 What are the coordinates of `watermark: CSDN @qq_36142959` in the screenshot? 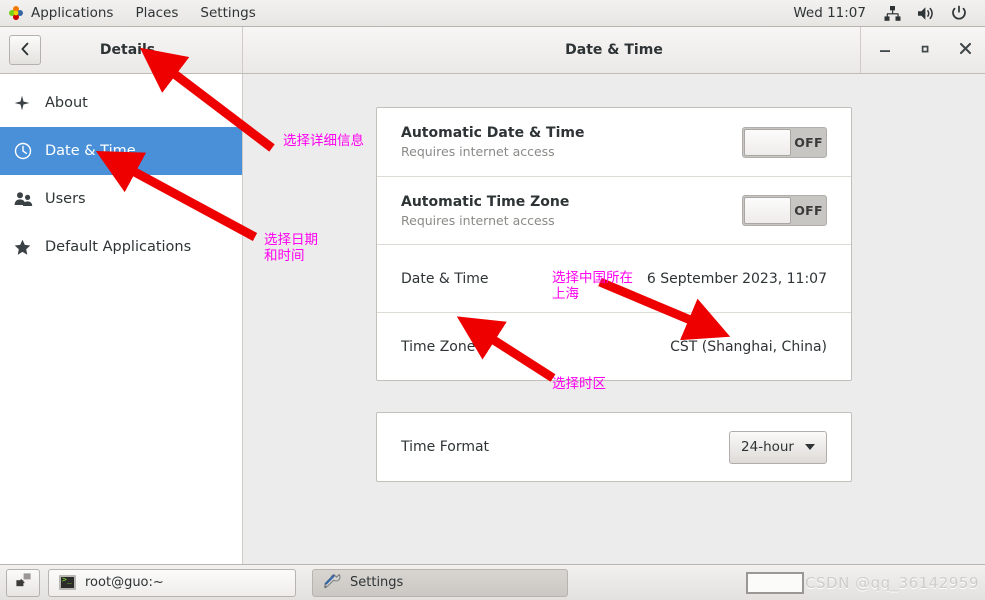 It's located at (862, 582).